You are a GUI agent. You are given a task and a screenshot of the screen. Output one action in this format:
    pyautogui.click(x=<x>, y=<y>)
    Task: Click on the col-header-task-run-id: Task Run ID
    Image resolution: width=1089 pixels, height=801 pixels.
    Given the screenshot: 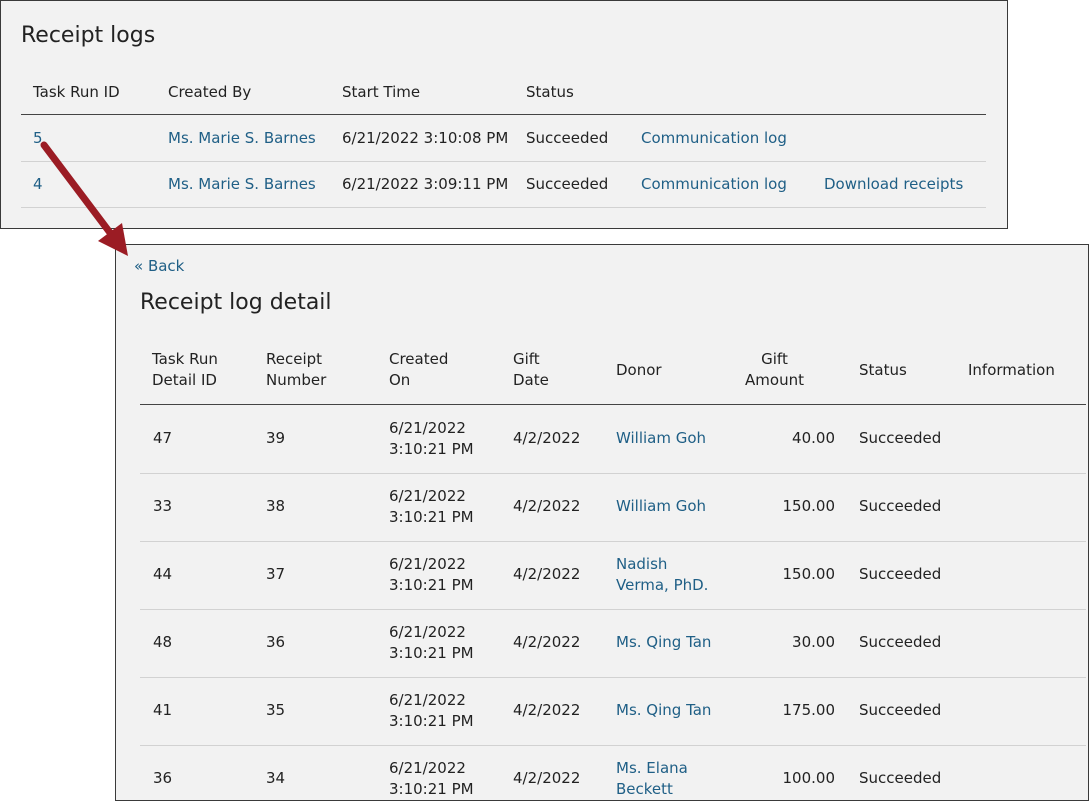 What is the action you would take?
    pyautogui.click(x=76, y=92)
    